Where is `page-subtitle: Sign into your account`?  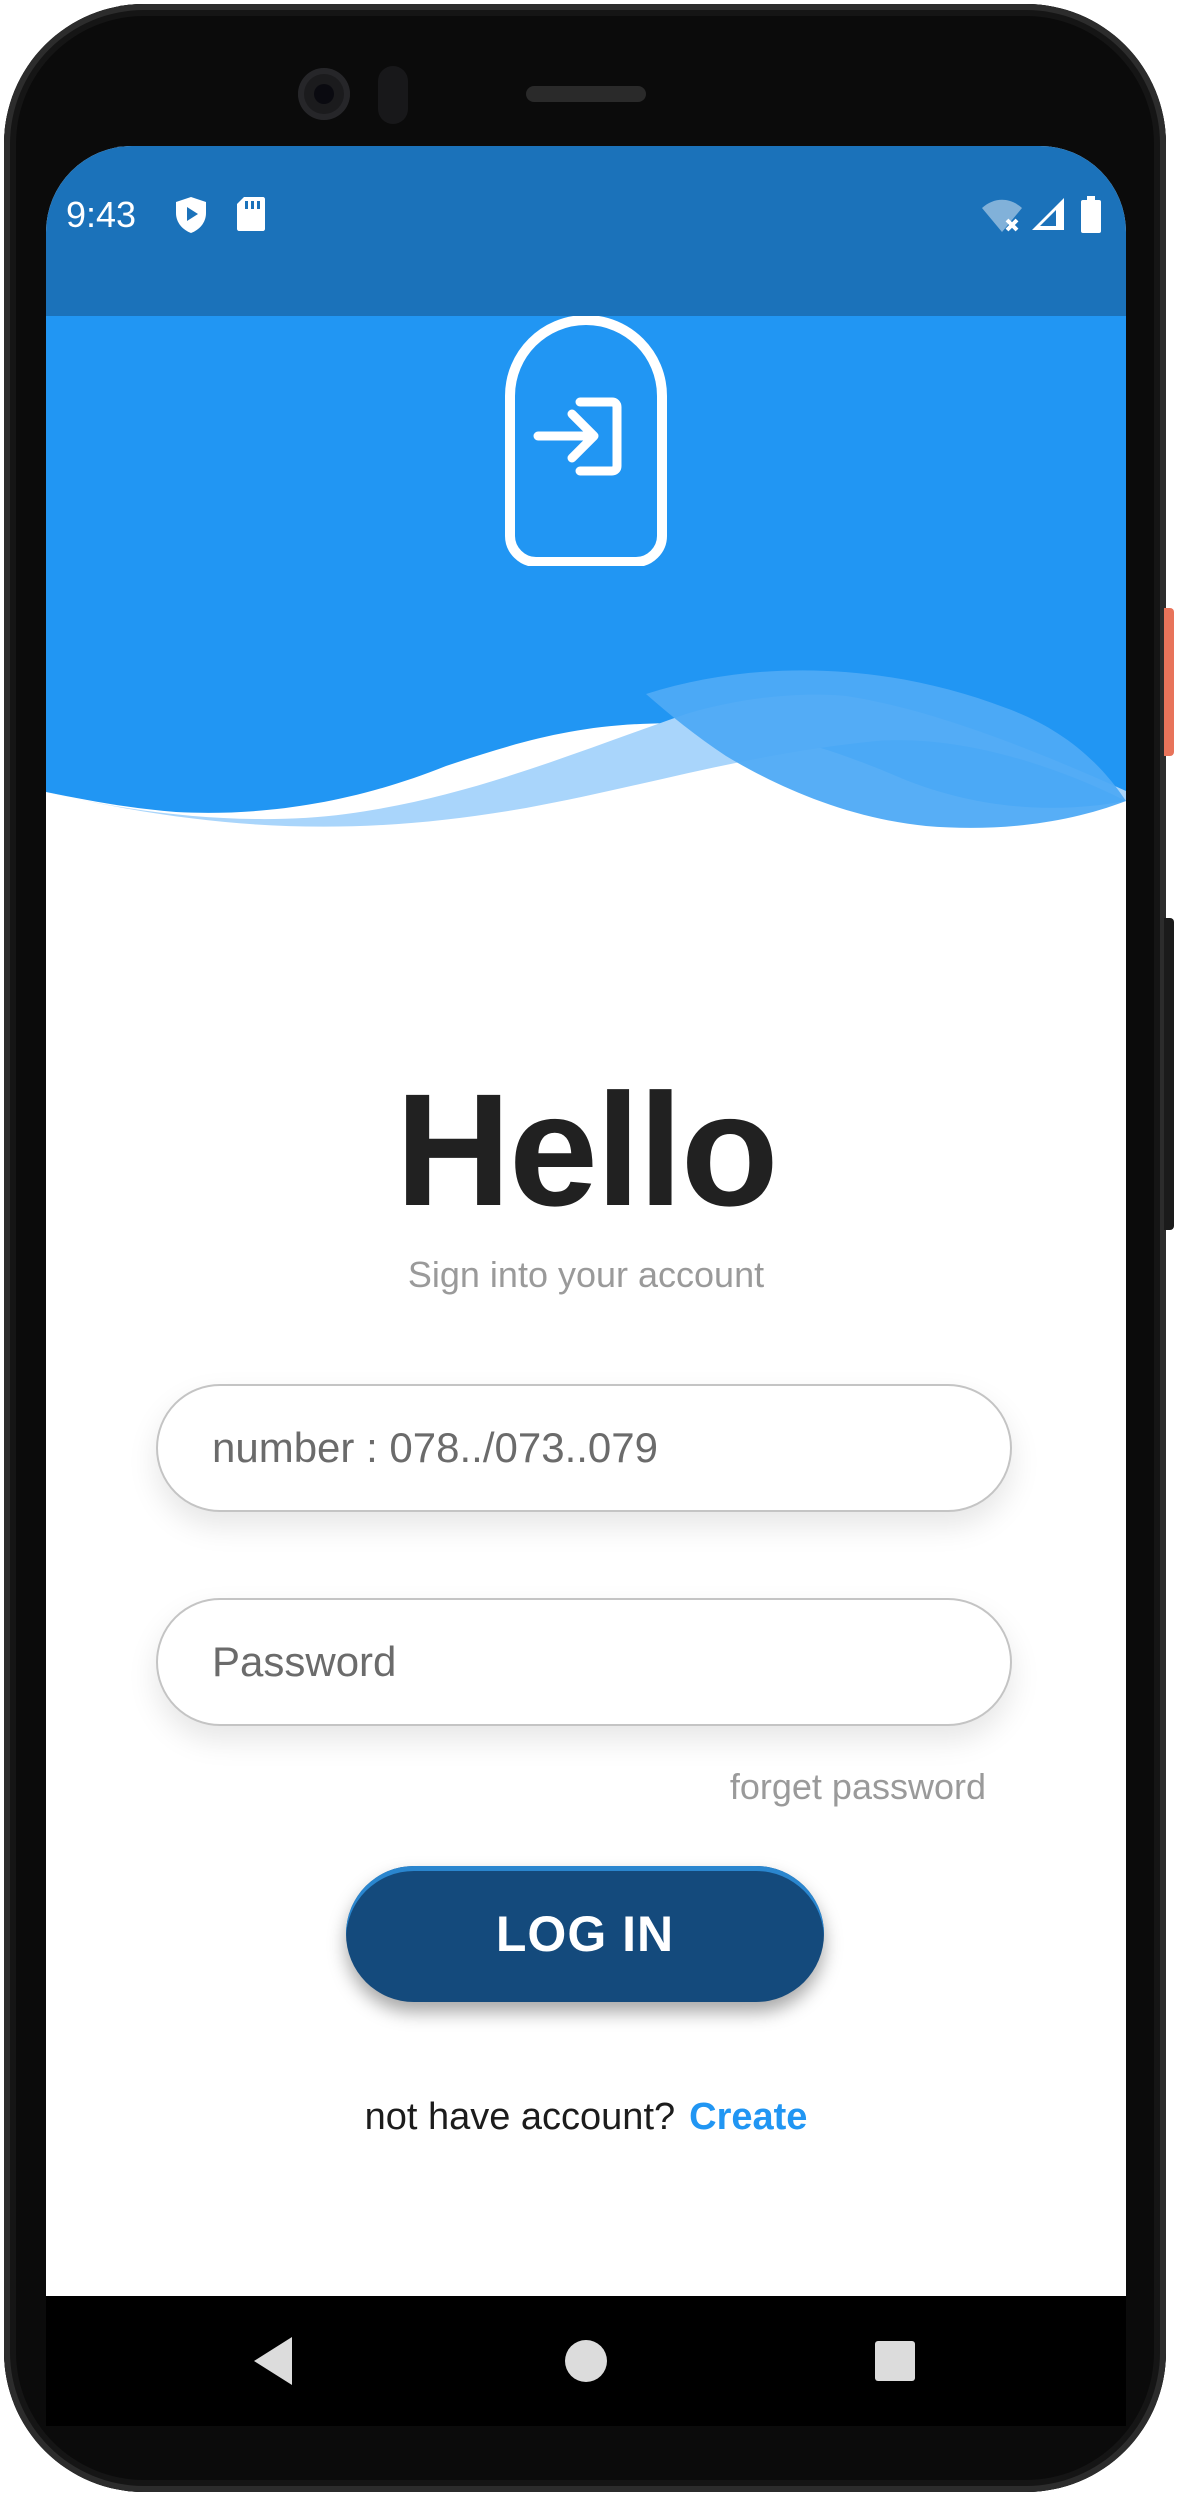 page-subtitle: Sign into your account is located at coordinates (586, 1274).